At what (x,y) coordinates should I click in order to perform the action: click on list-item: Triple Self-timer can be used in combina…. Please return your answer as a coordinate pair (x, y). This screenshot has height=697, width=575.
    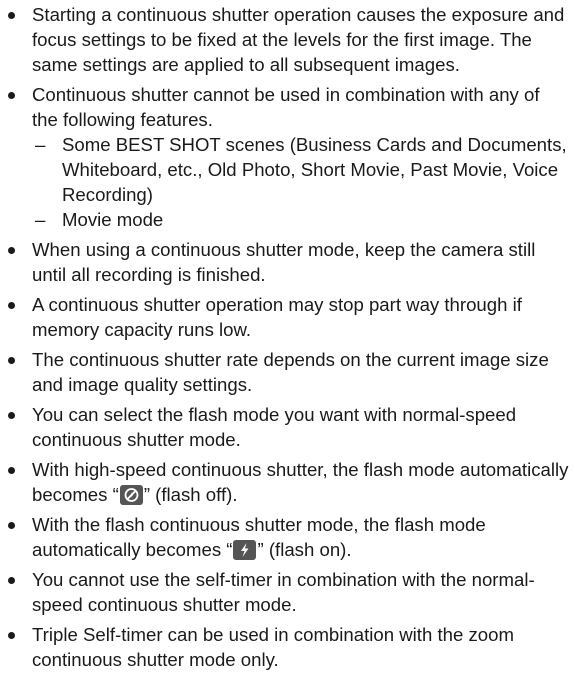
    Looking at the image, I should click on (287, 647).